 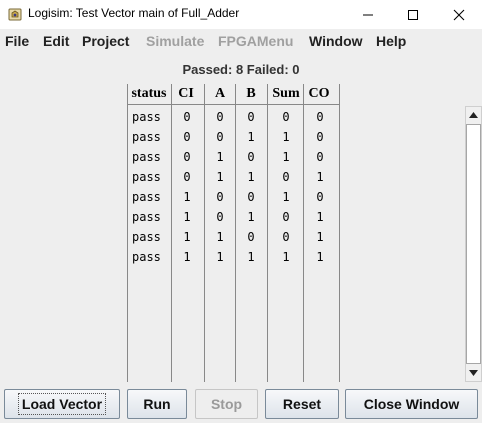 What do you see at coordinates (255, 41) in the screenshot?
I see `menu-fpgamenu: FPGAMenu` at bounding box center [255, 41].